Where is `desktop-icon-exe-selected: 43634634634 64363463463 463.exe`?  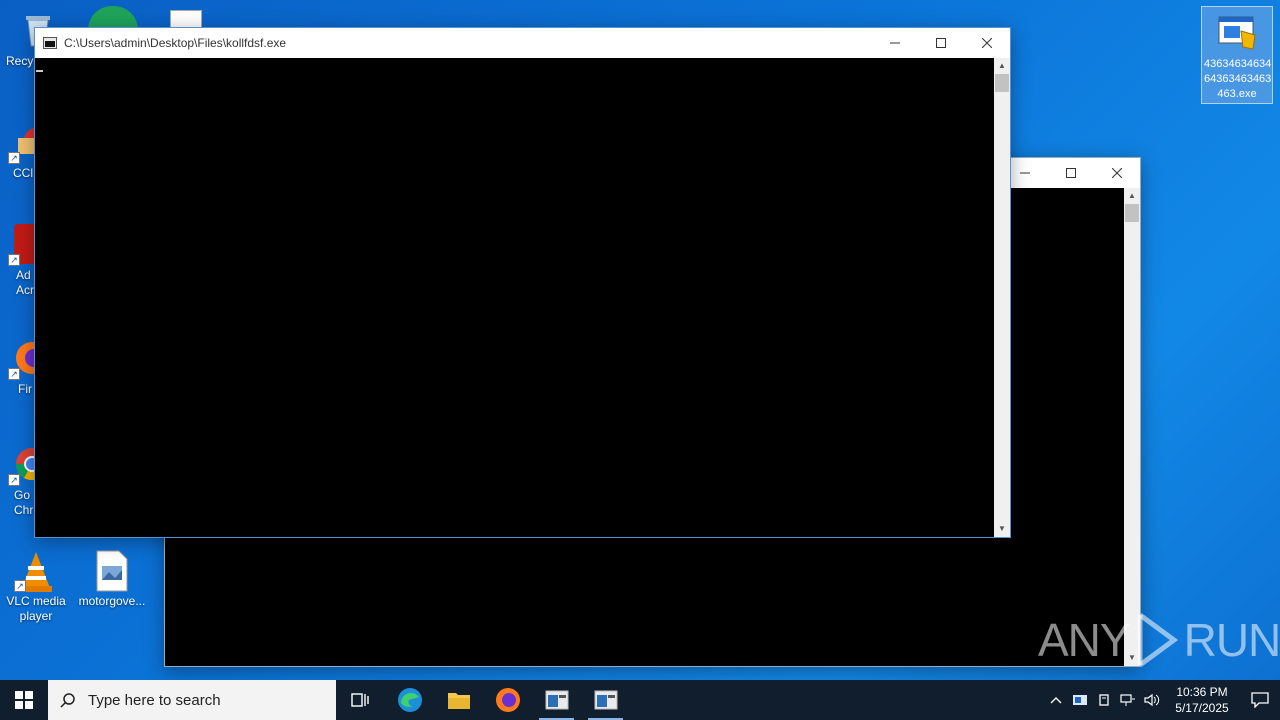 desktop-icon-exe-selected: 43634634634 64363463463 463.exe is located at coordinates (1237, 55).